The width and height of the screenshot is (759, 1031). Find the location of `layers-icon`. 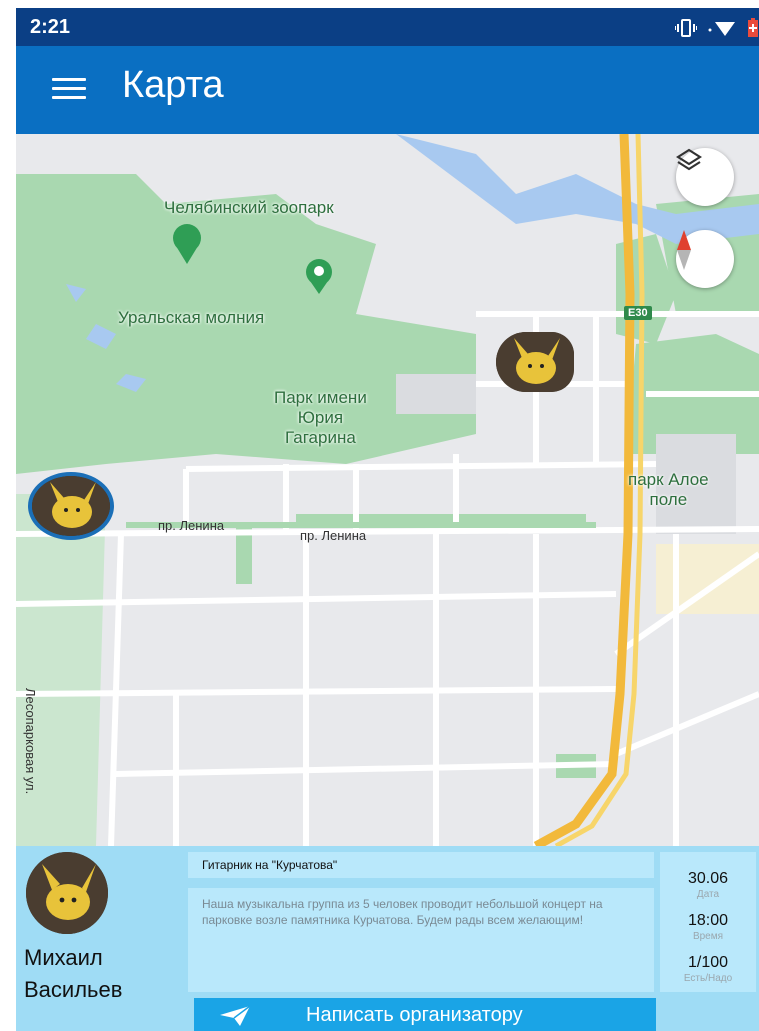

layers-icon is located at coordinates (689, 159).